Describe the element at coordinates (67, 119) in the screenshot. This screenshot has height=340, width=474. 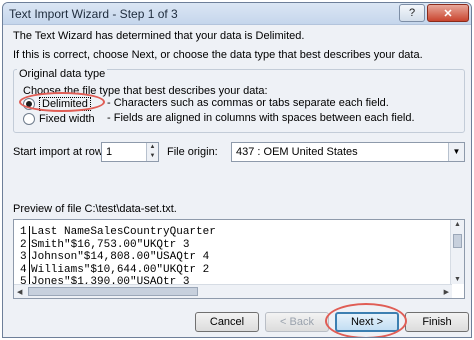
I see `fixed-width-label: Fixed width` at that location.